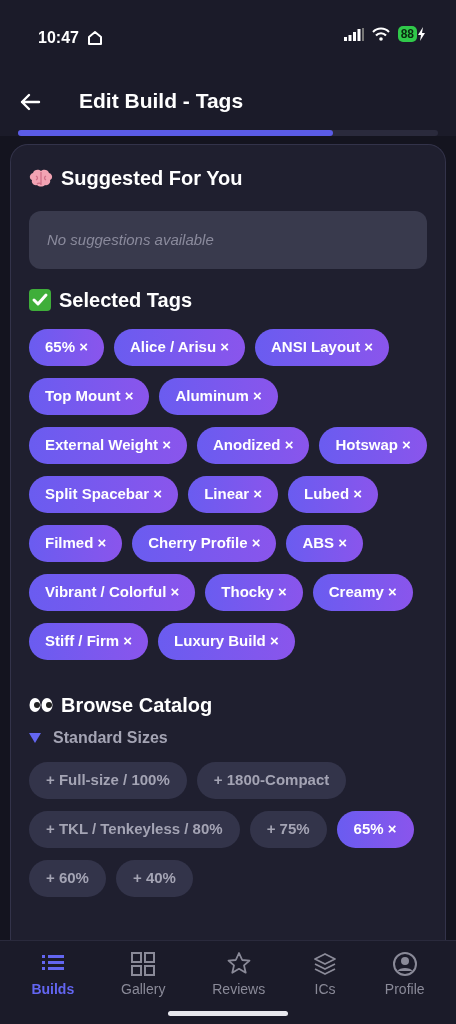  I want to click on tag-chip: + 60%, so click(67, 878).